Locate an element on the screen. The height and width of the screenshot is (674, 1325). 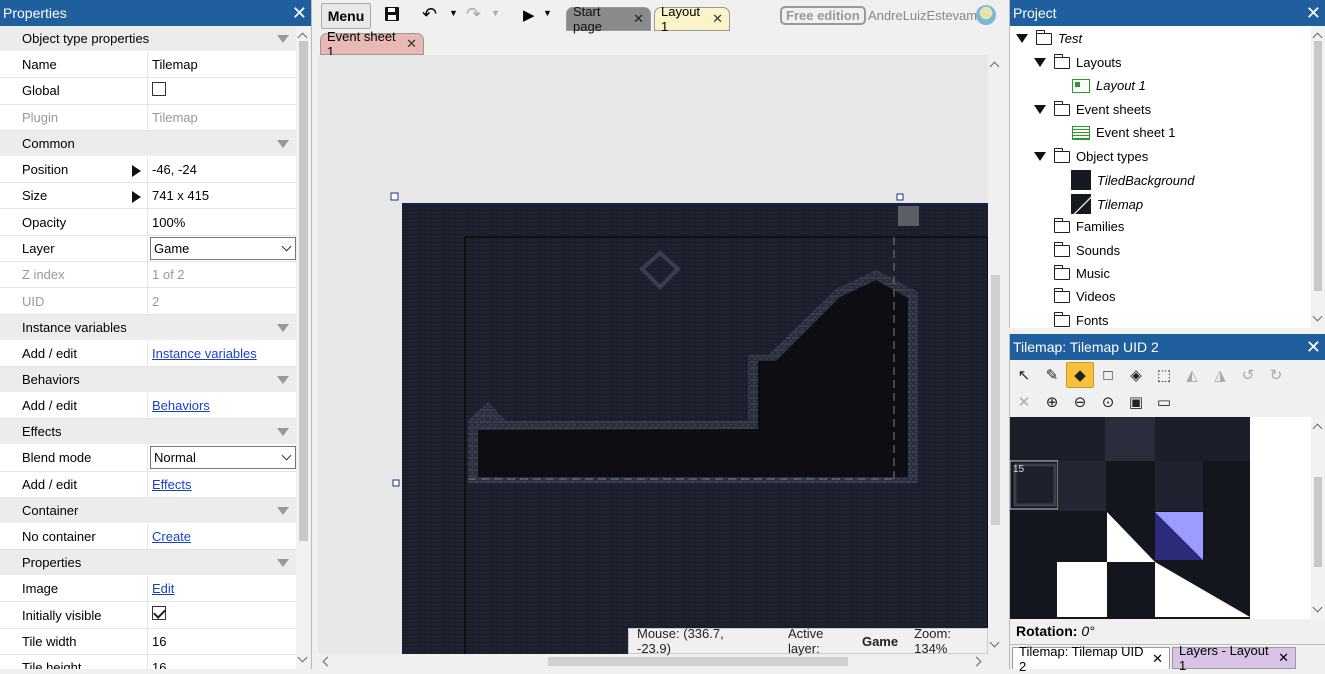
name-field: Tilemap is located at coordinates (222, 64).